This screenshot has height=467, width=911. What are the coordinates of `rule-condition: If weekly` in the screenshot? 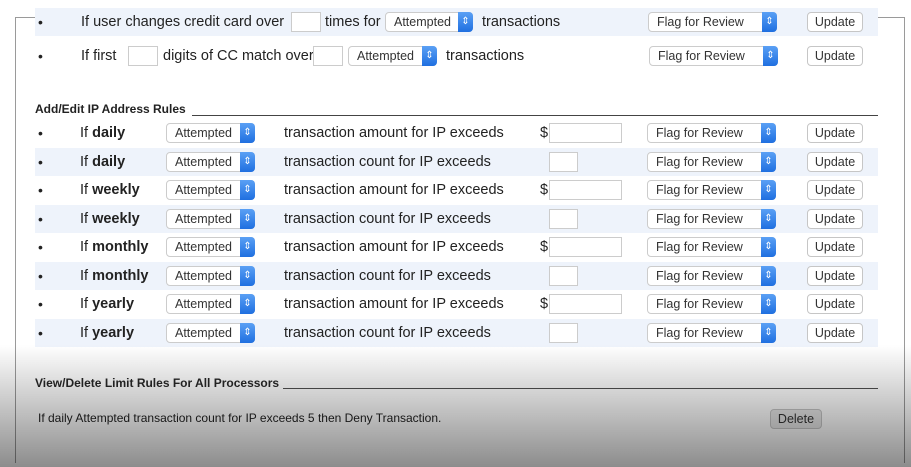 It's located at (110, 190).